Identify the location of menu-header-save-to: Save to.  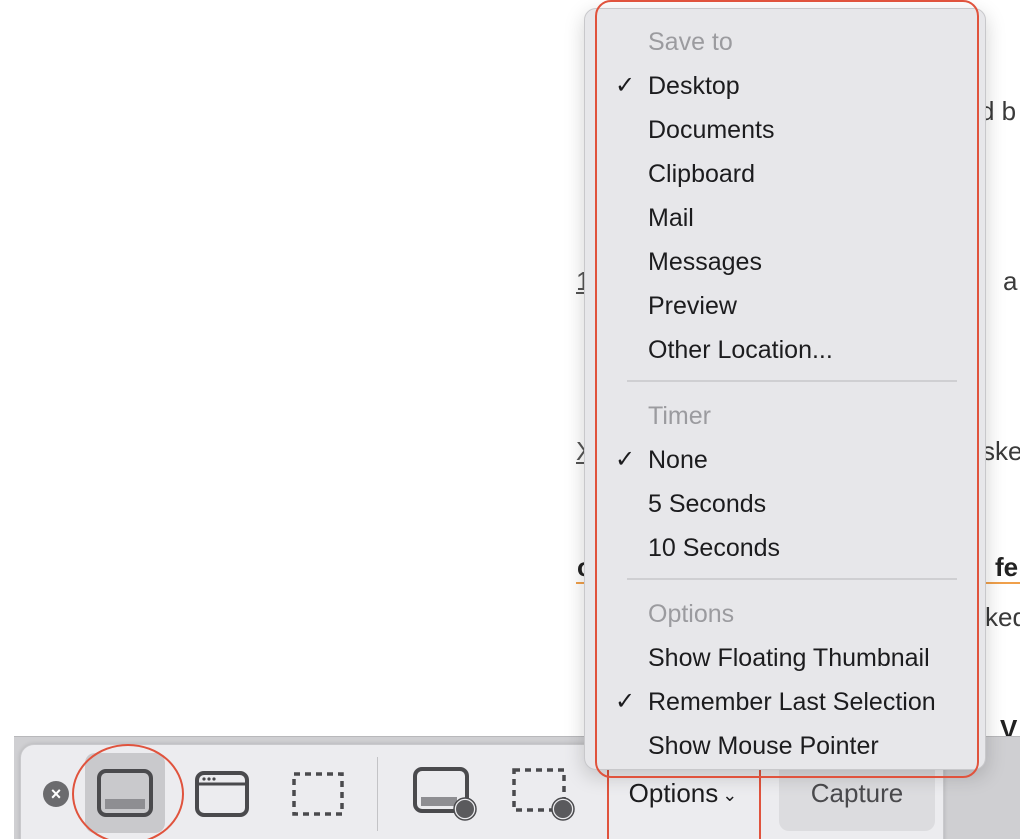
(690, 42).